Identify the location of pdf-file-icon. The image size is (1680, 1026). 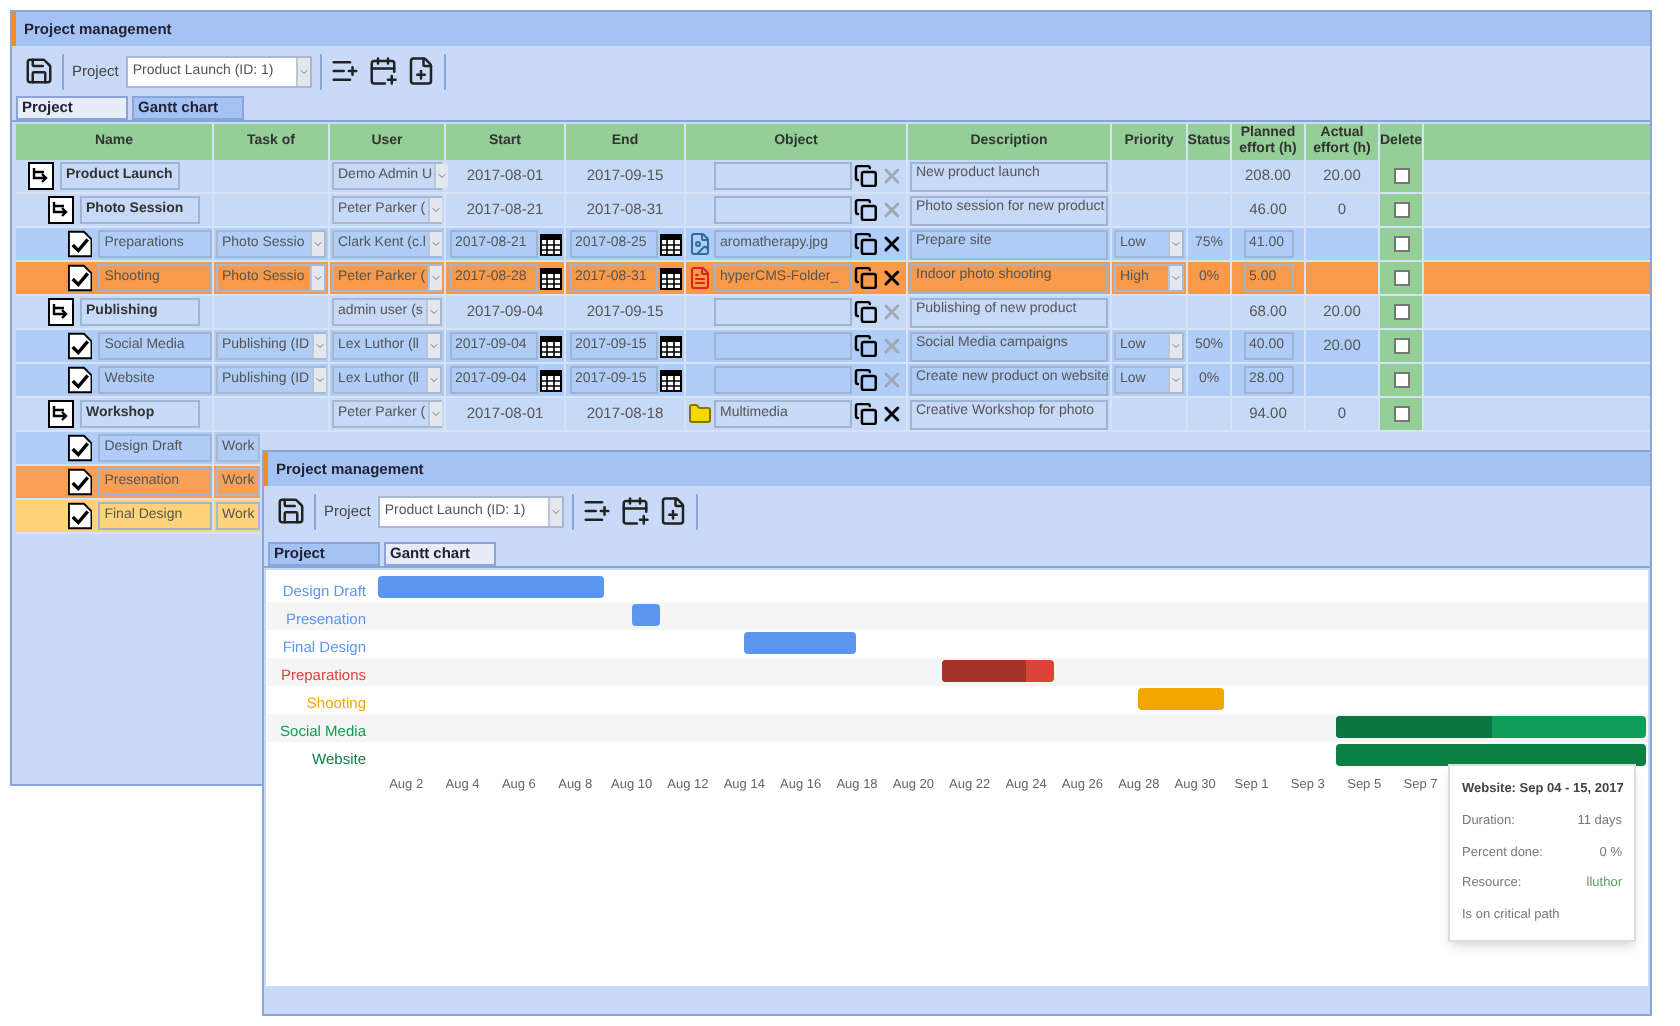
(700, 278).